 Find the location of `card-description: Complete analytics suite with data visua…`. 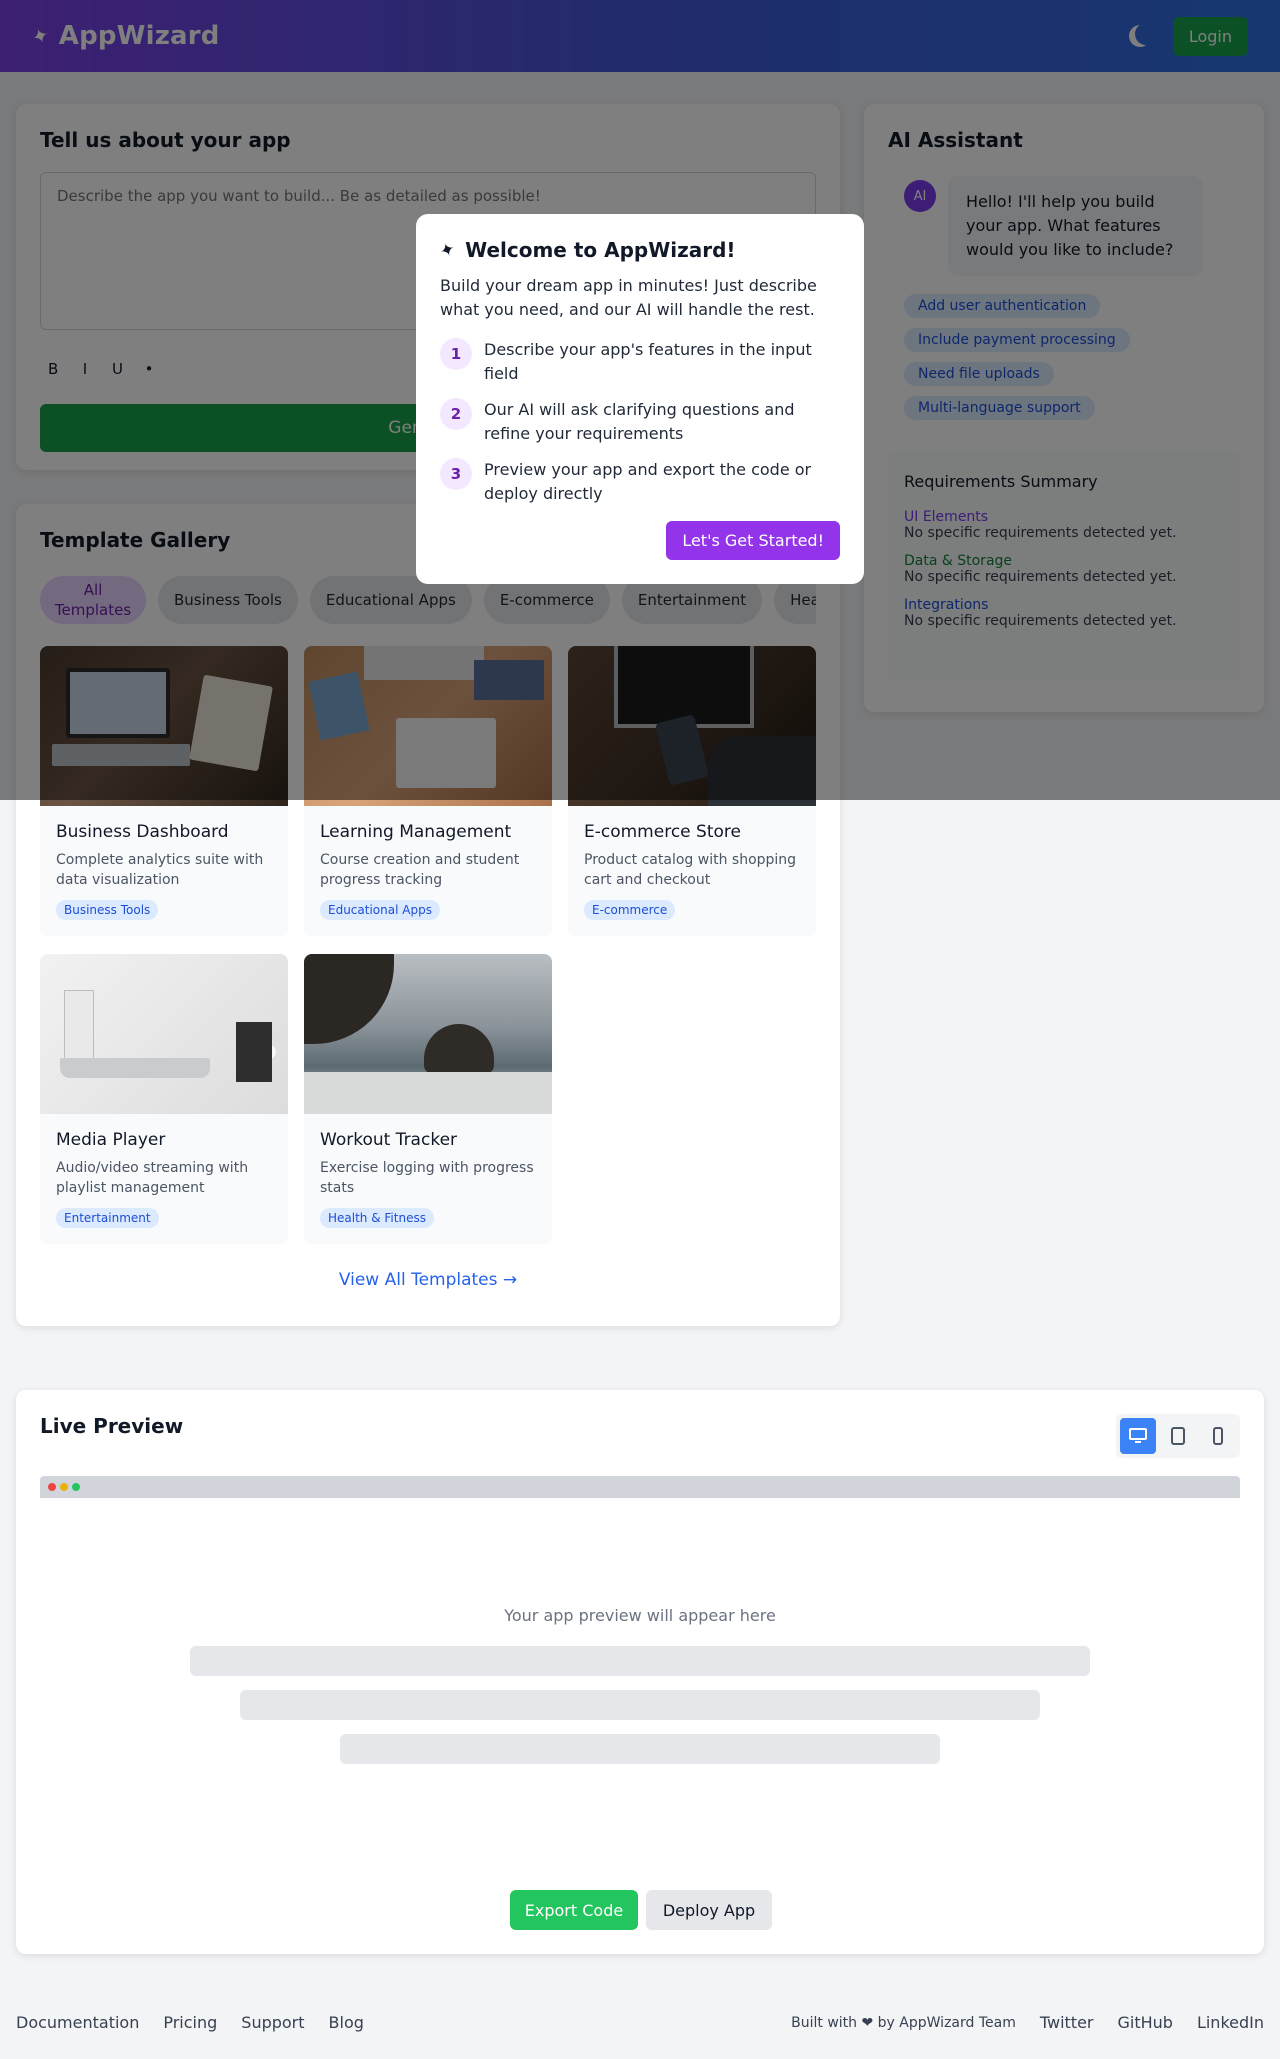

card-description: Complete analytics suite with data visua… is located at coordinates (160, 870).